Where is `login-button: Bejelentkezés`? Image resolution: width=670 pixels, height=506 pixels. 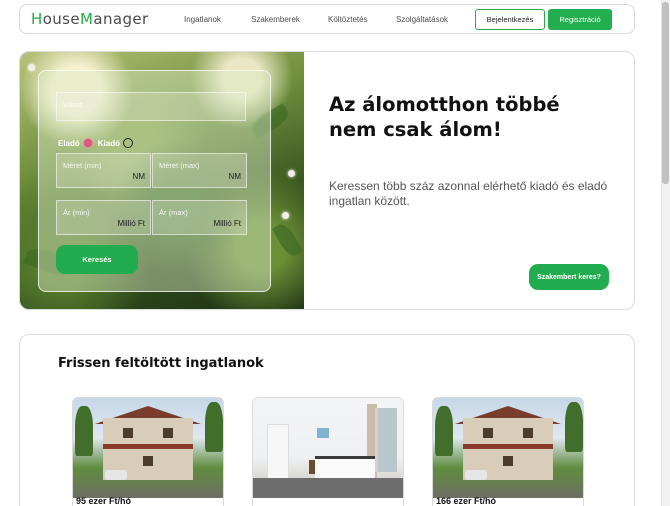
login-button: Bejelentkezés is located at coordinates (510, 19).